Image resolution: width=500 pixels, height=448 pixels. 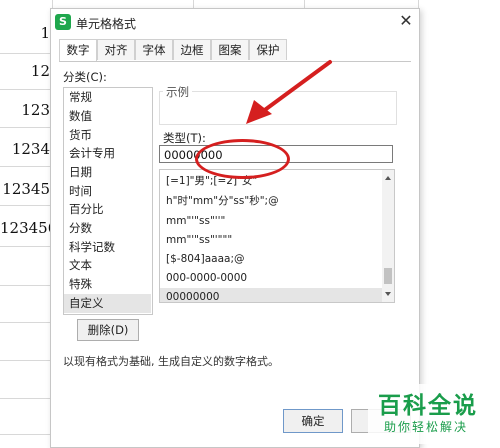 I want to click on sample-label: 示例, so click(x=177, y=92).